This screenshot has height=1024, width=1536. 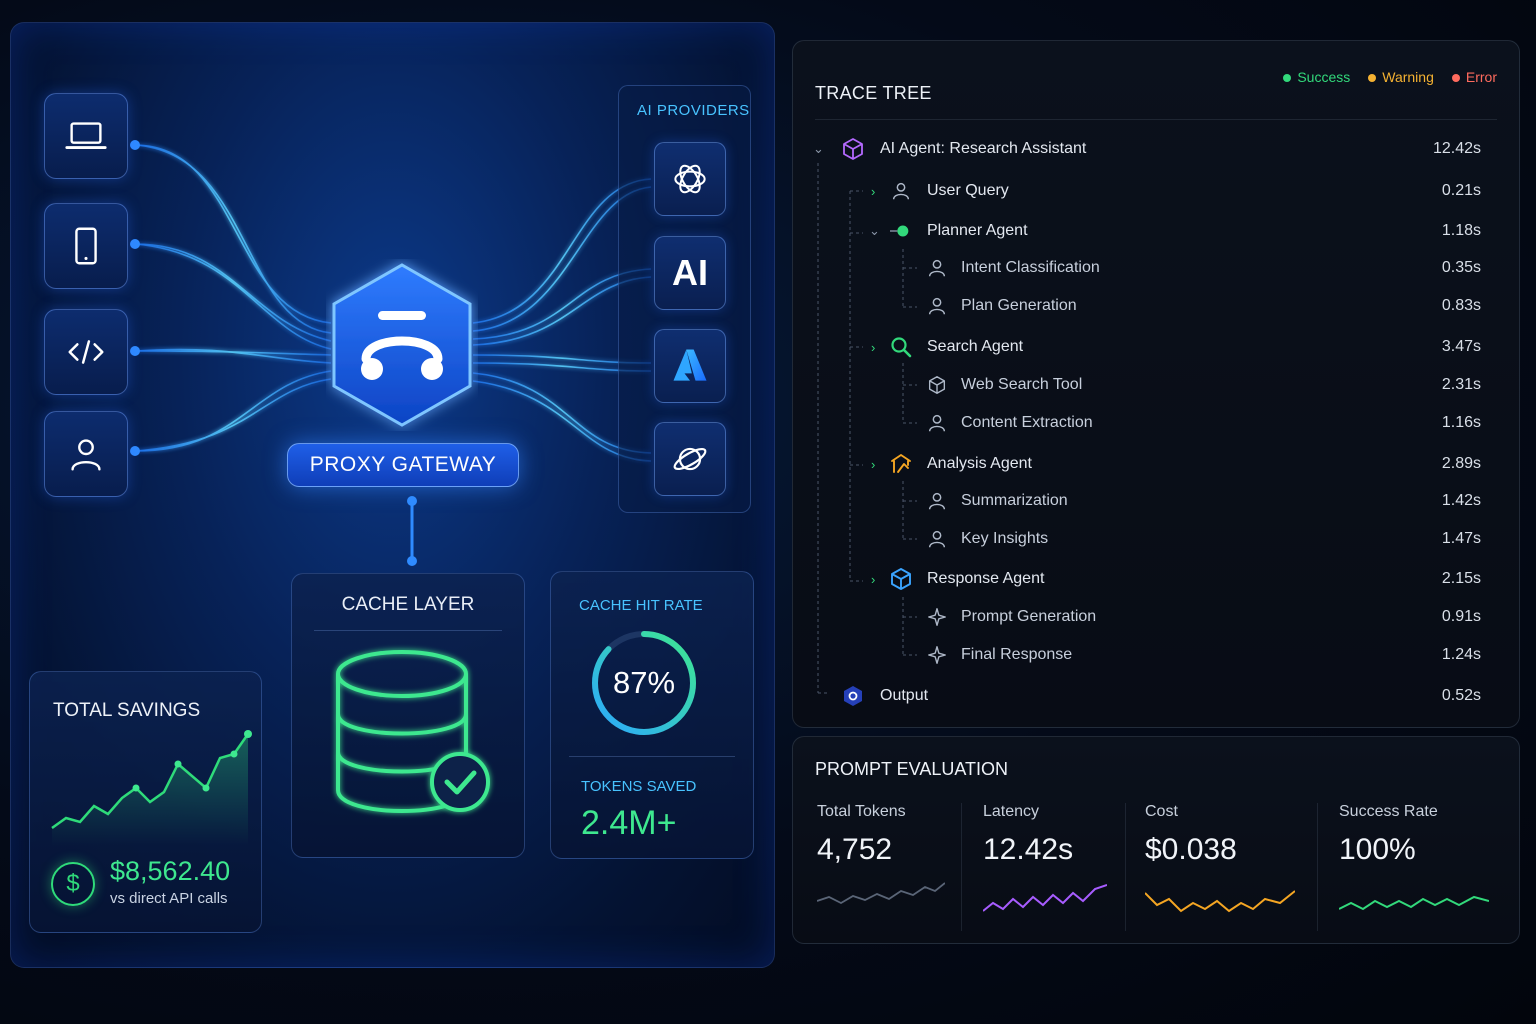 I want to click on phone-device, so click(x=86, y=246).